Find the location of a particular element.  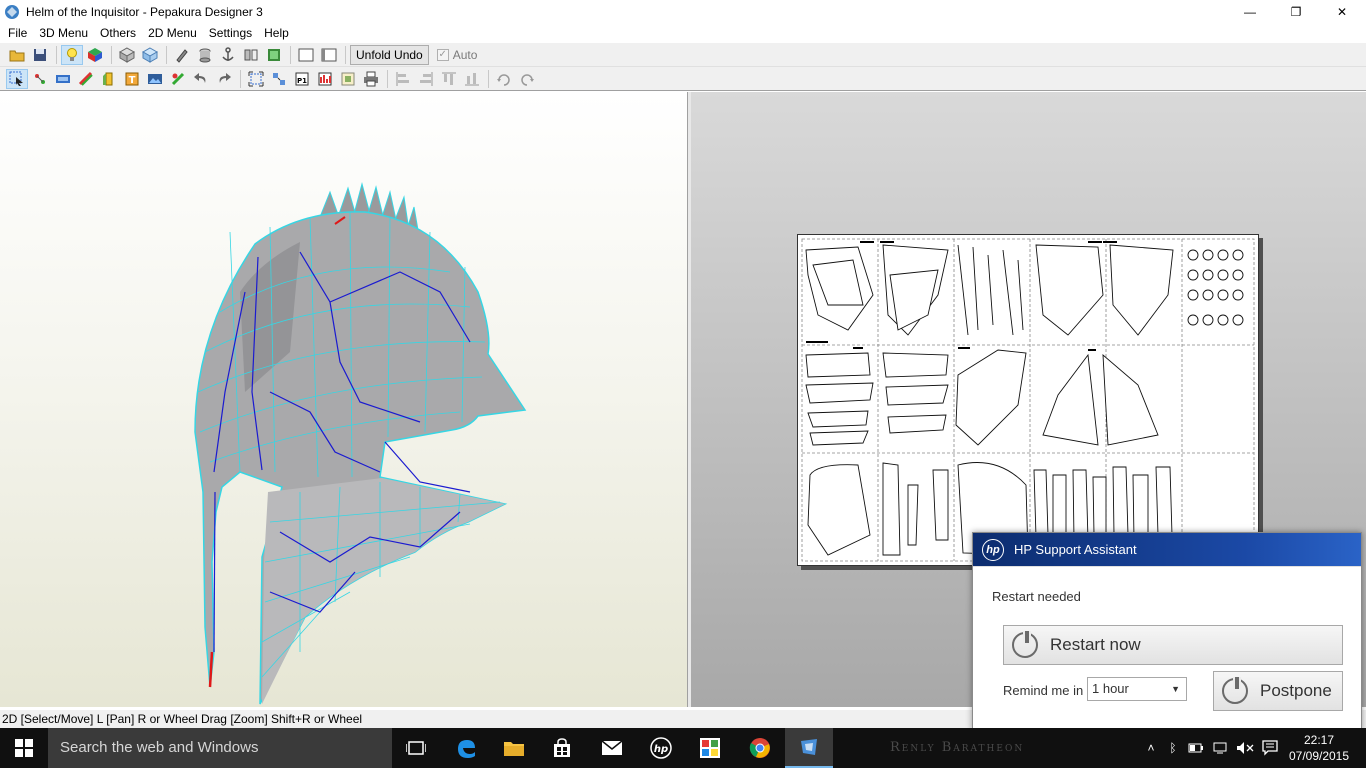

split-pane-icon is located at coordinates (329, 54).